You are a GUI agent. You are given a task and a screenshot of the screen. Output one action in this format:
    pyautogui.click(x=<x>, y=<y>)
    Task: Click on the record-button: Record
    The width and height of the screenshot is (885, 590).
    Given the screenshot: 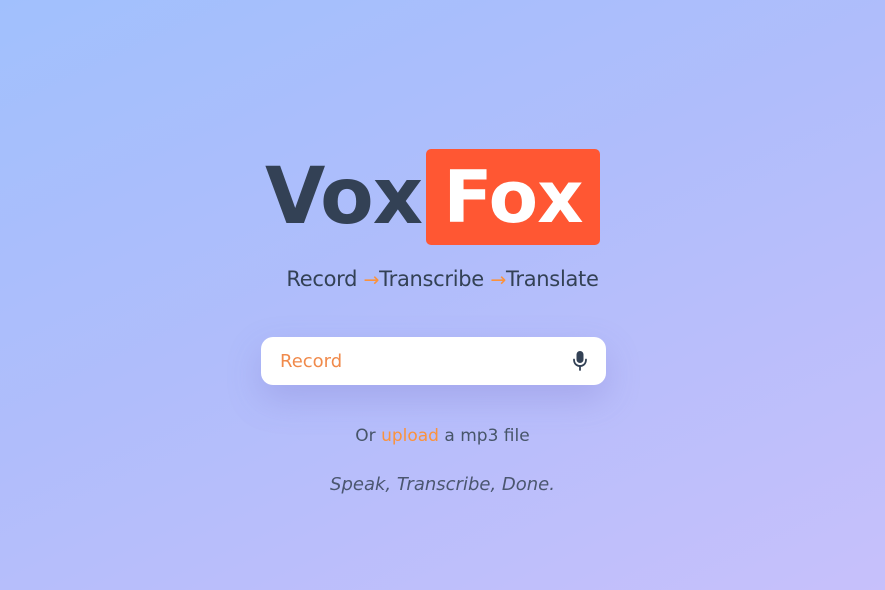 What is the action you would take?
    pyautogui.click(x=433, y=361)
    